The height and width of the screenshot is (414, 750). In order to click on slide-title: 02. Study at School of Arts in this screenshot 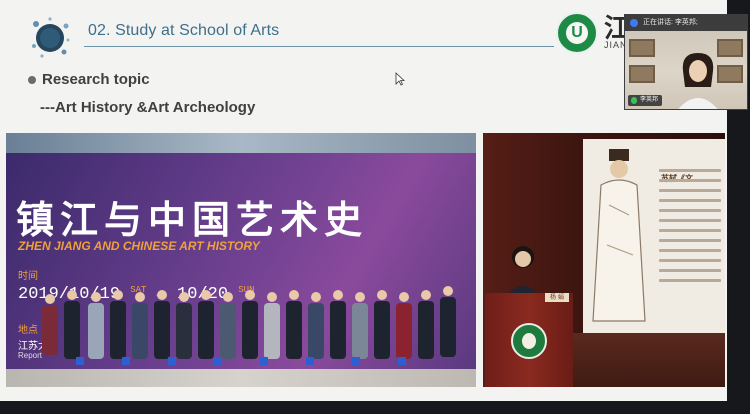, I will do `click(184, 30)`.